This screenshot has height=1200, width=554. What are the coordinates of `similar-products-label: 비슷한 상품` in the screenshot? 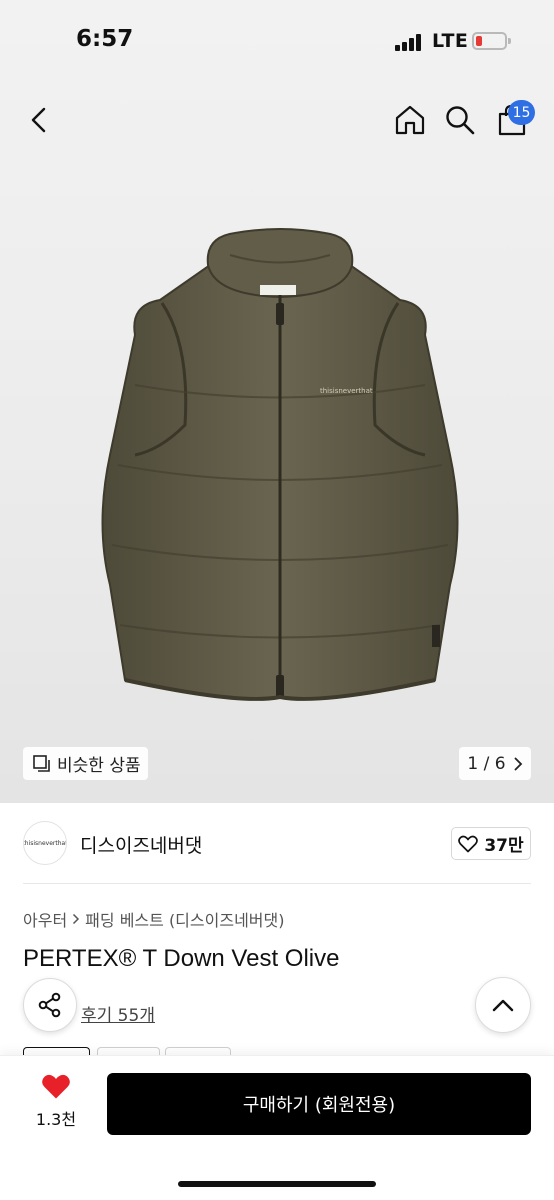 It's located at (99, 766).